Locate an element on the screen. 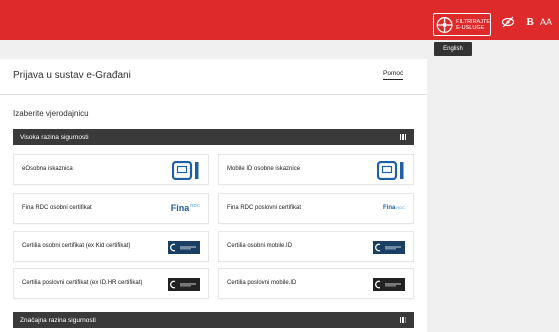  credential-mobile-id: Mobile ID osobne iskaznice is located at coordinates (316, 169).